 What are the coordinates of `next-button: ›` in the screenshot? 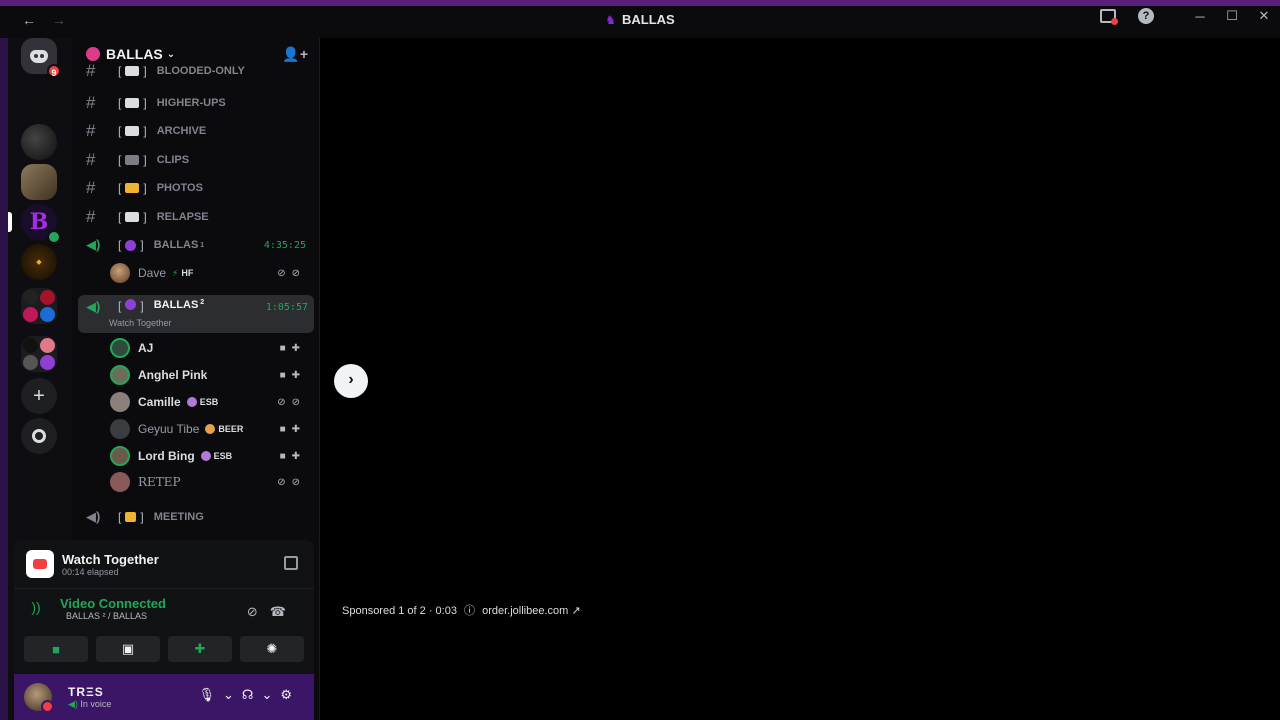 It's located at (351, 381).